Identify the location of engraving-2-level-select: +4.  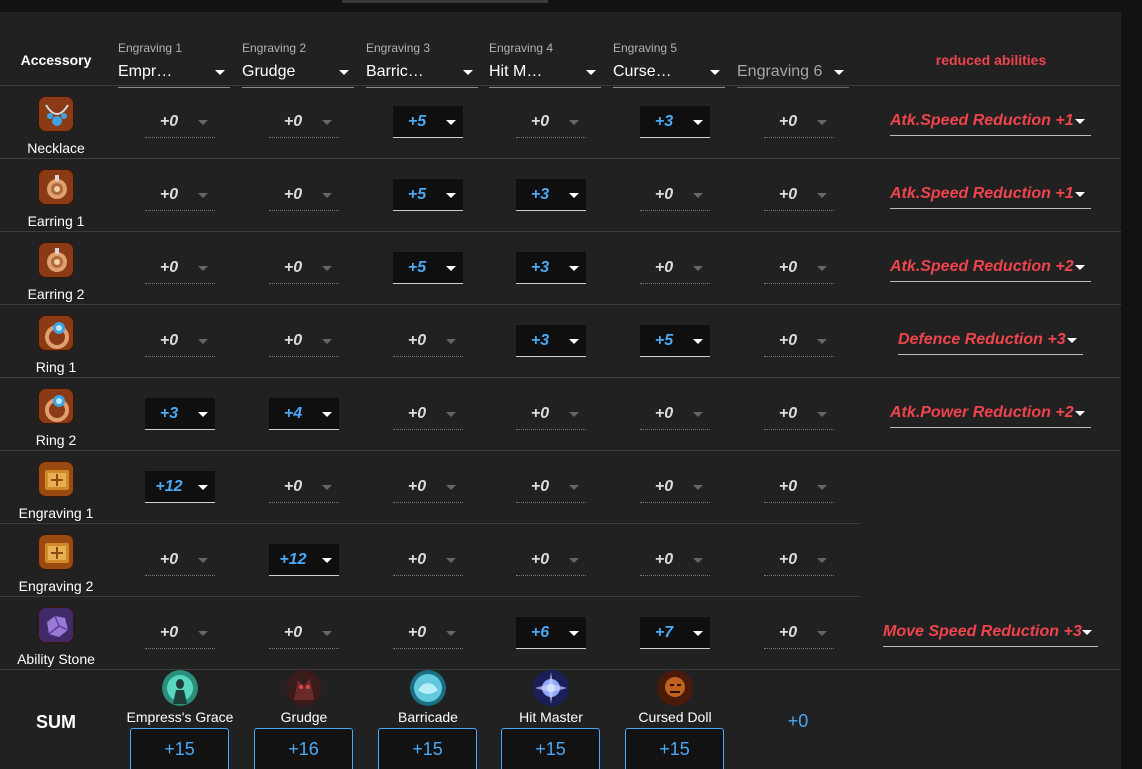
(304, 414).